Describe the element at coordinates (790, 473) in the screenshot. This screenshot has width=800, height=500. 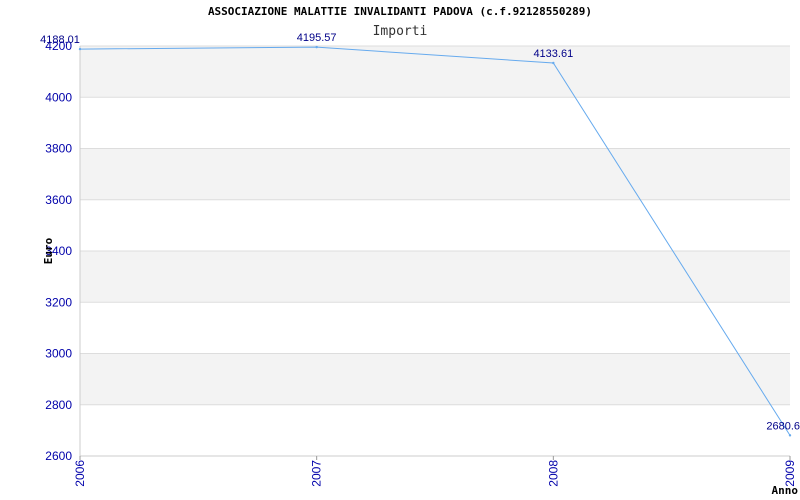
I see `x-tick-label: 2009` at that location.